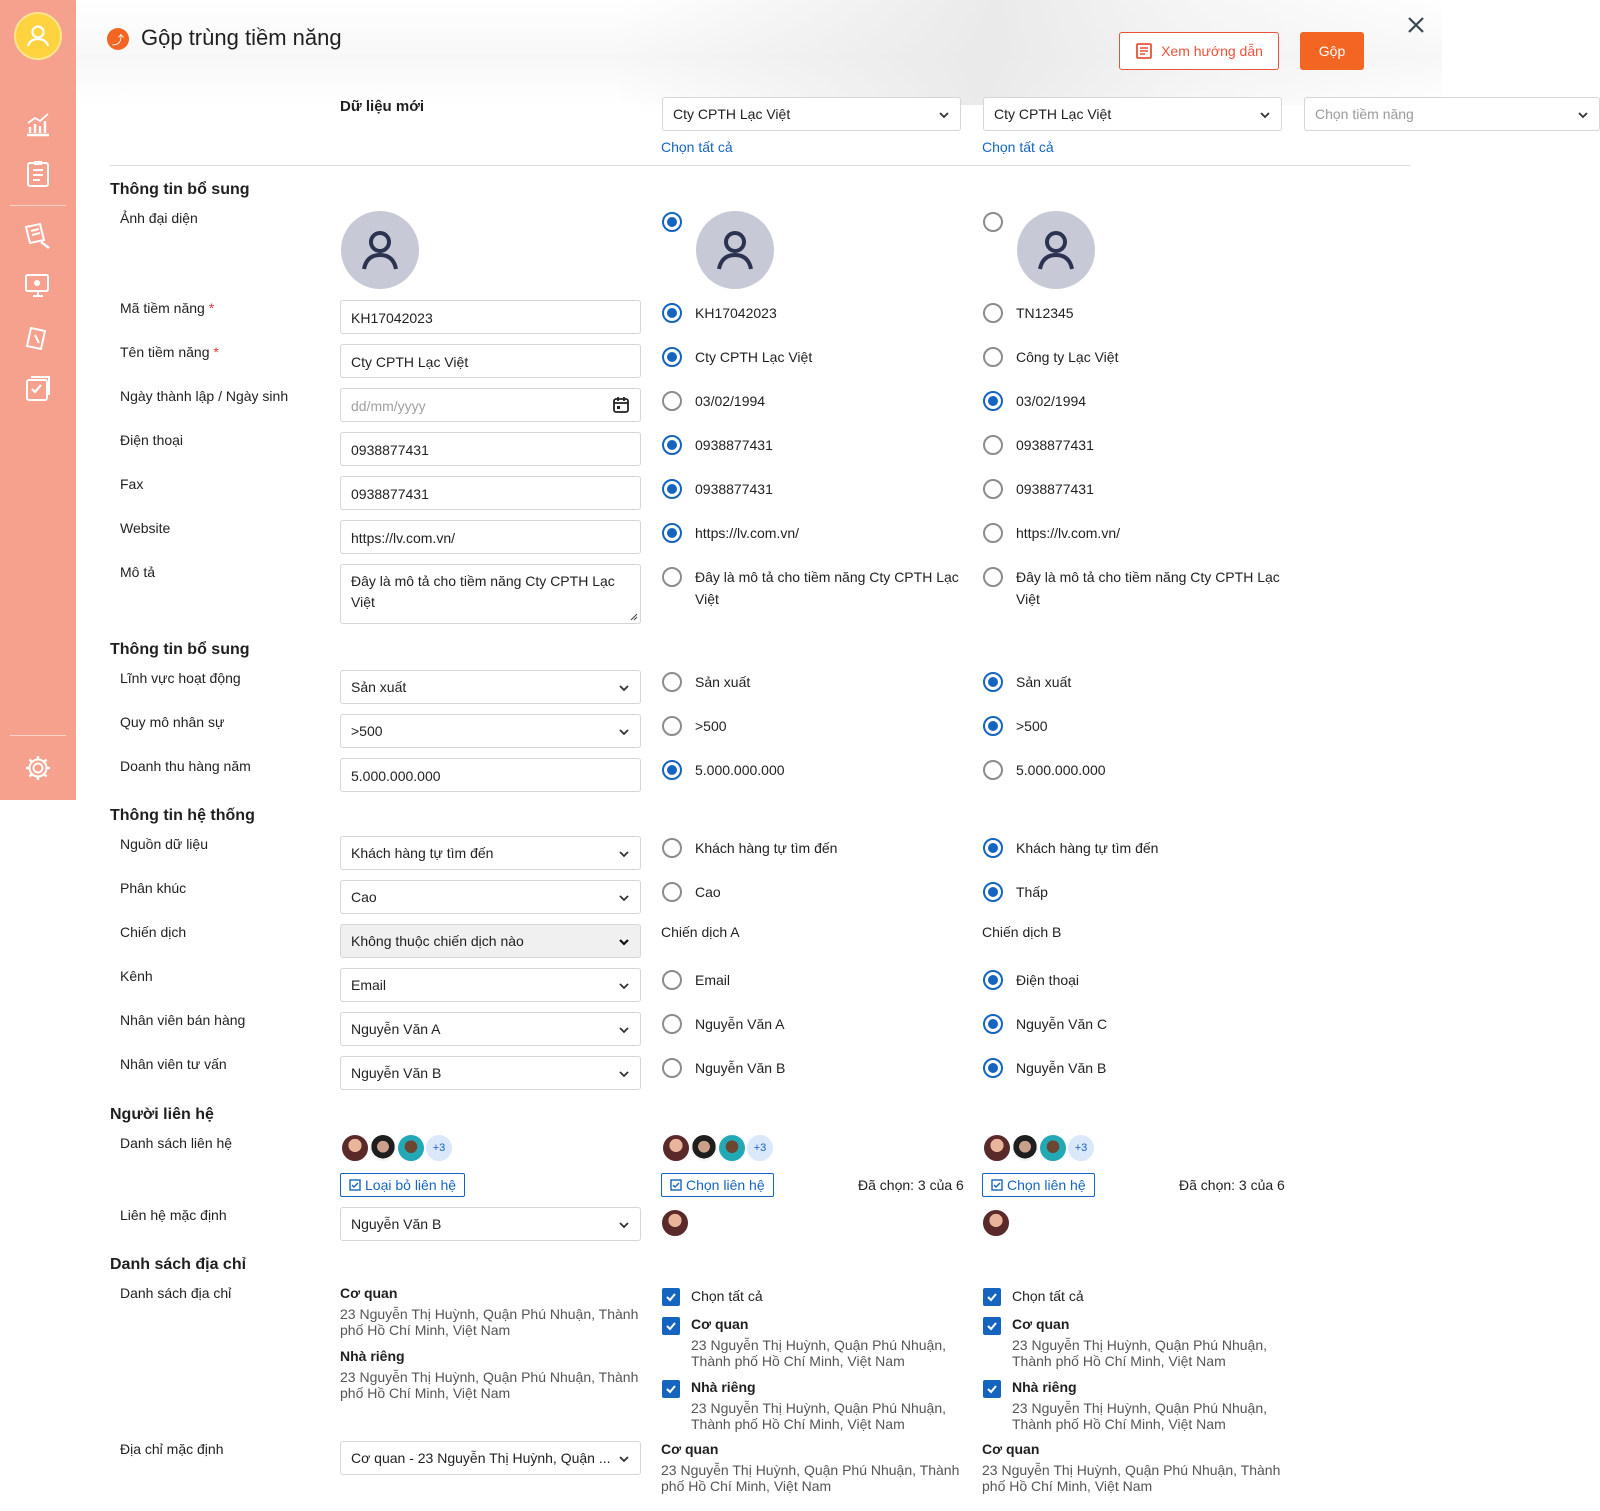 This screenshot has width=1600, height=1511. I want to click on radio-description-col2, so click(993, 577).